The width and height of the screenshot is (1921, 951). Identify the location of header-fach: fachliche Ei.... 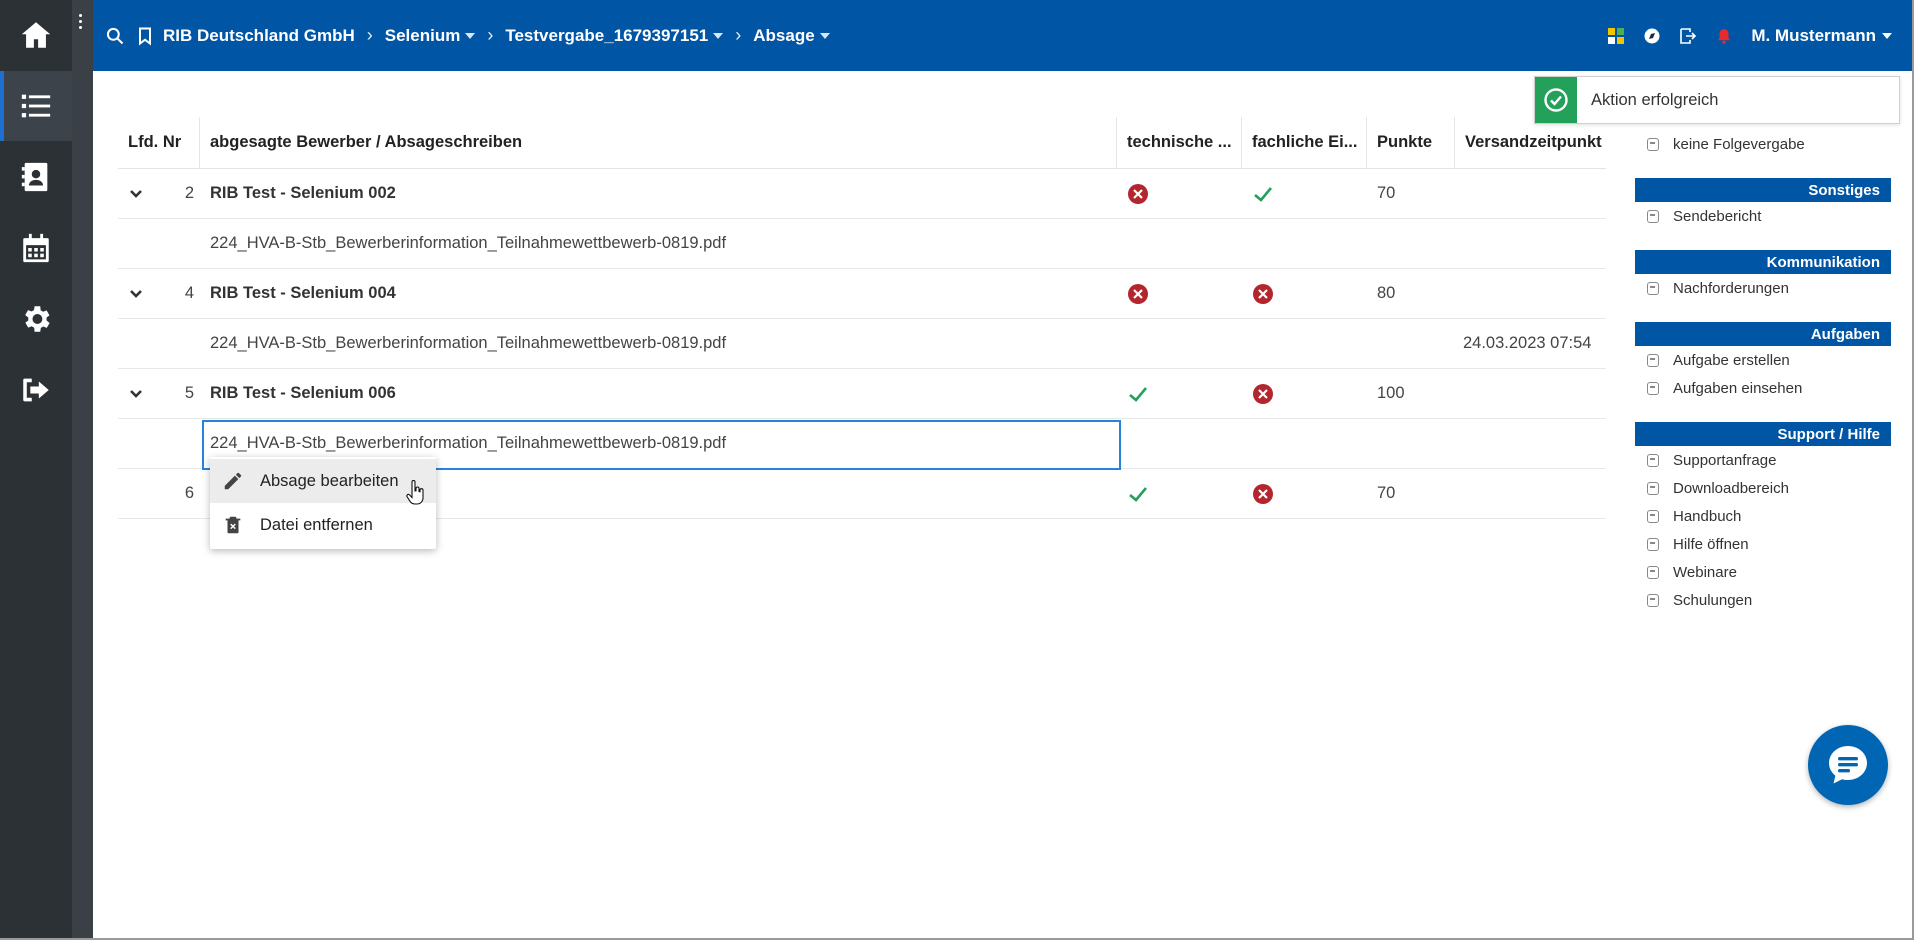
(1304, 142).